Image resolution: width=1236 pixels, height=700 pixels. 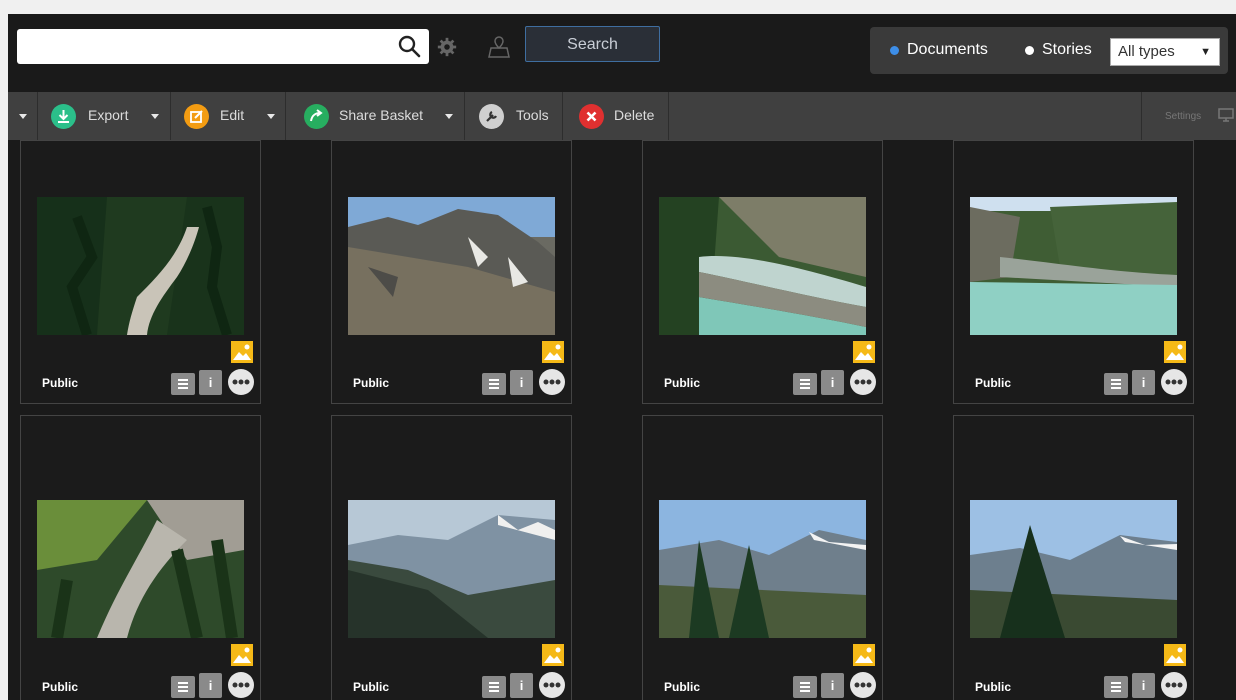 I want to click on download-icon, so click(x=63, y=116).